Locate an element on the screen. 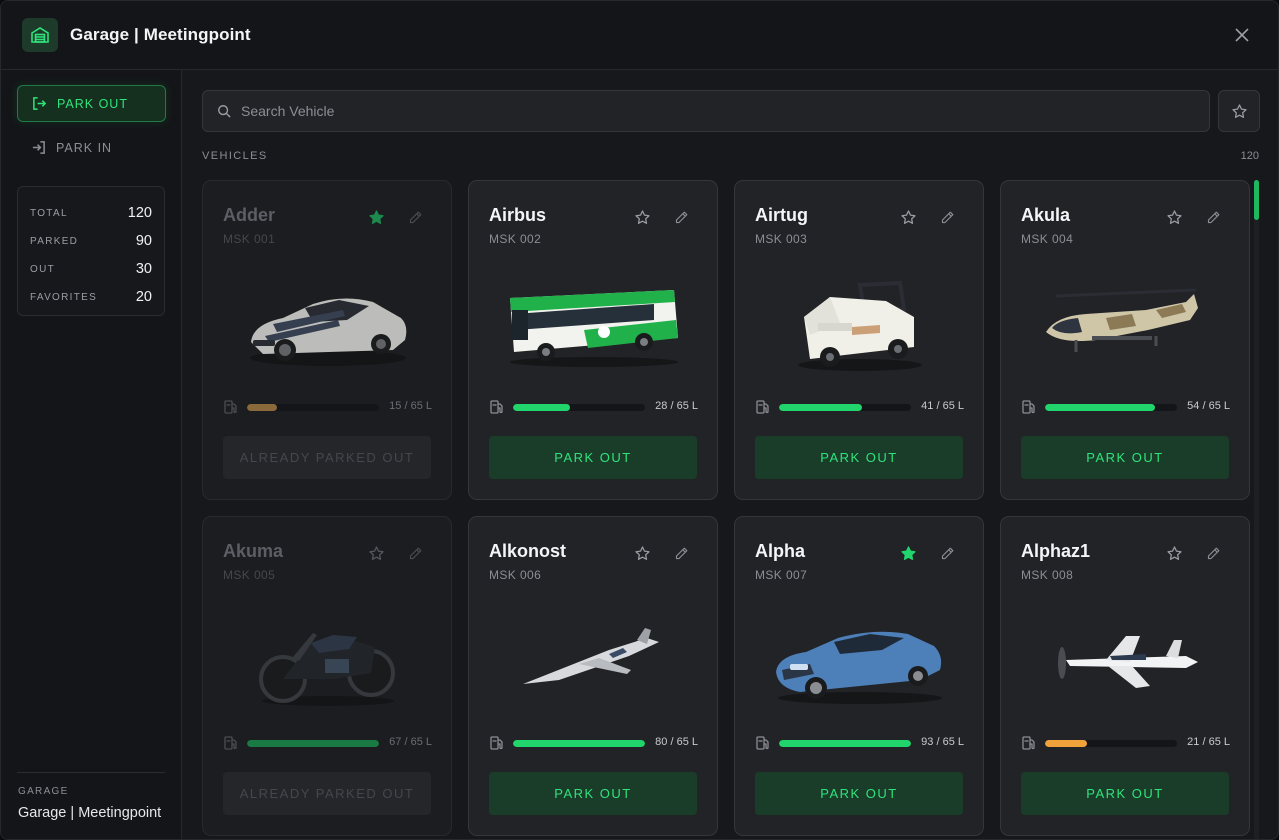  enter-icon is located at coordinates (38, 147).